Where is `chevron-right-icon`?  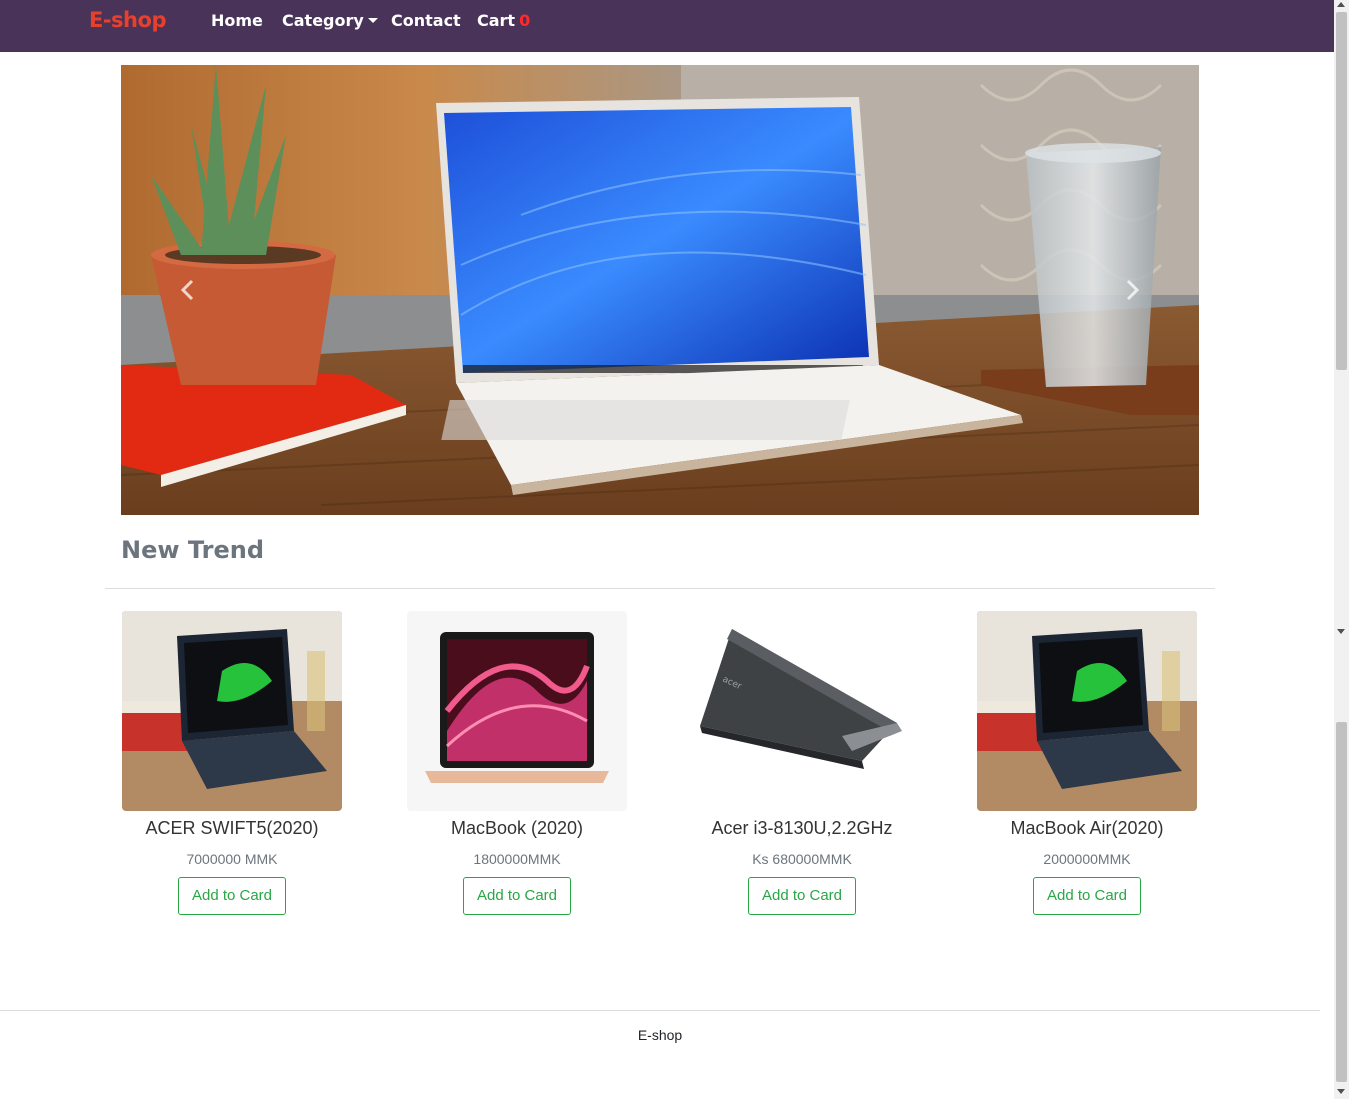
chevron-right-icon is located at coordinates (1133, 290).